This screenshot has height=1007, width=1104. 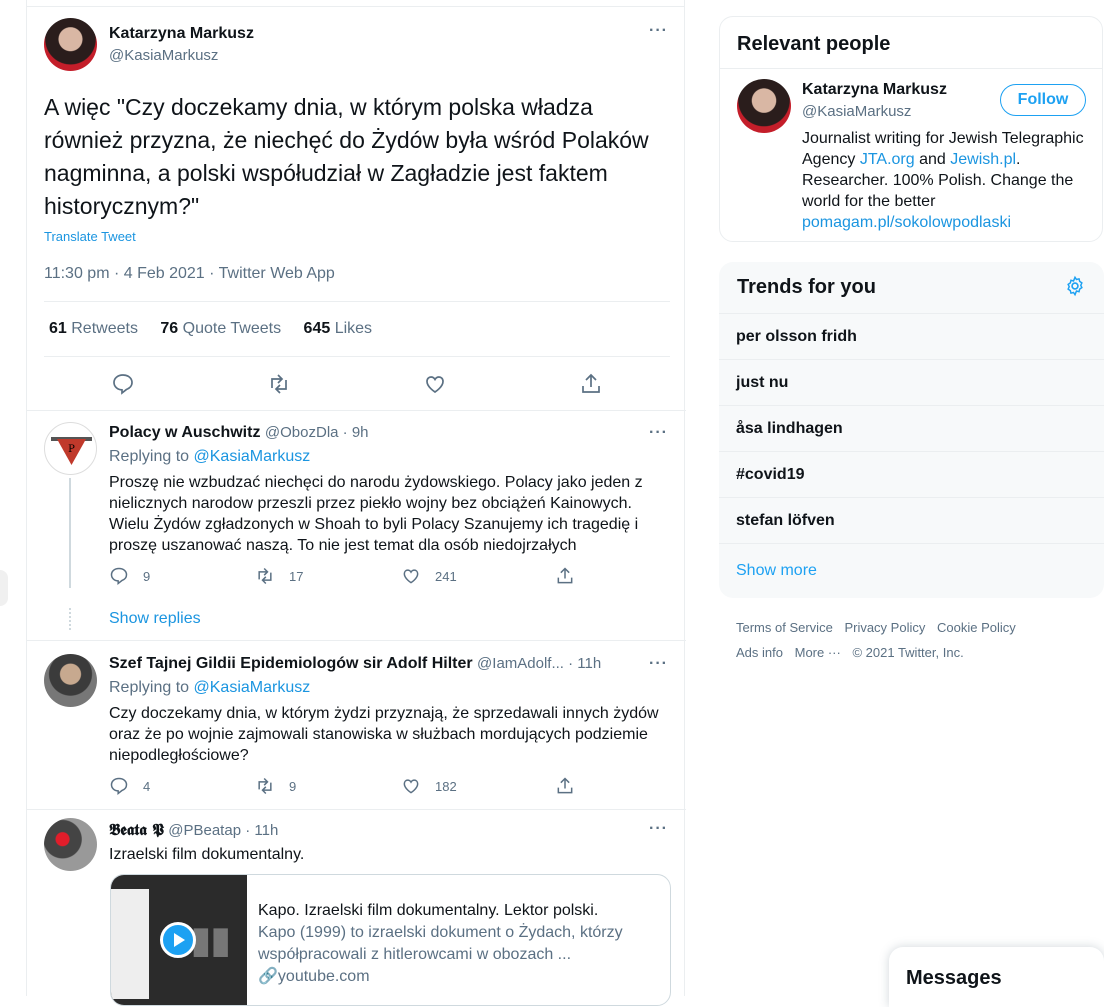 What do you see at coordinates (806, 287) in the screenshot?
I see `panel-title: Trends for you` at bounding box center [806, 287].